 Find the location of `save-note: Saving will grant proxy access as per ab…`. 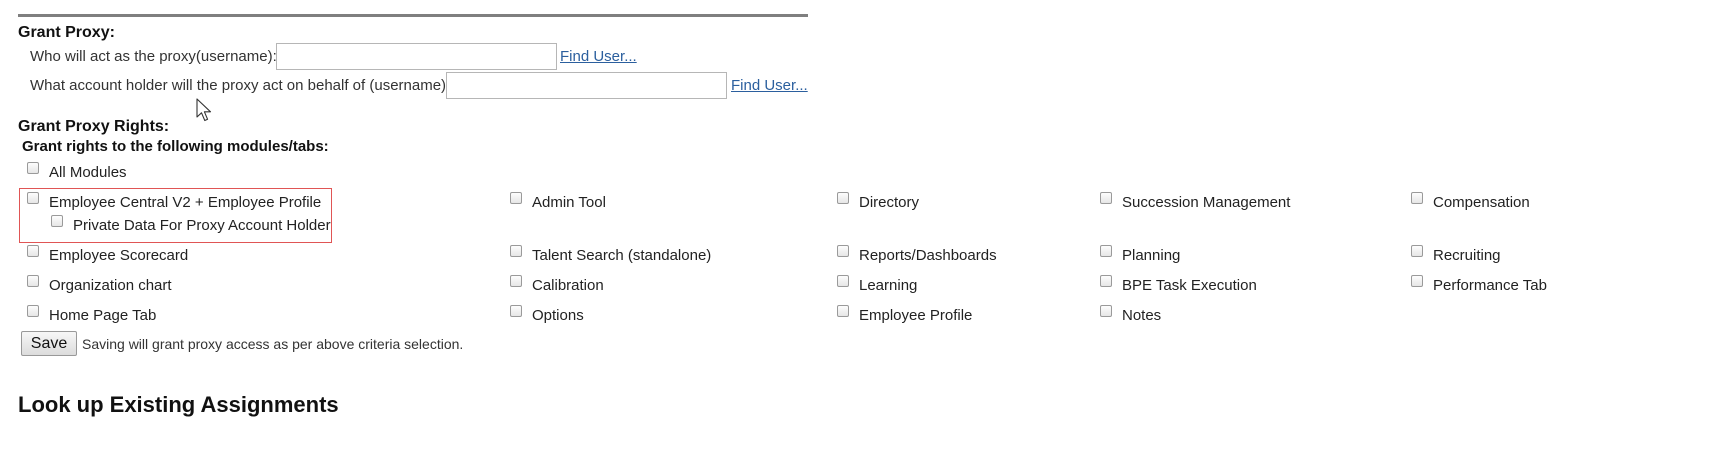

save-note: Saving will grant proxy access as per ab… is located at coordinates (273, 344).